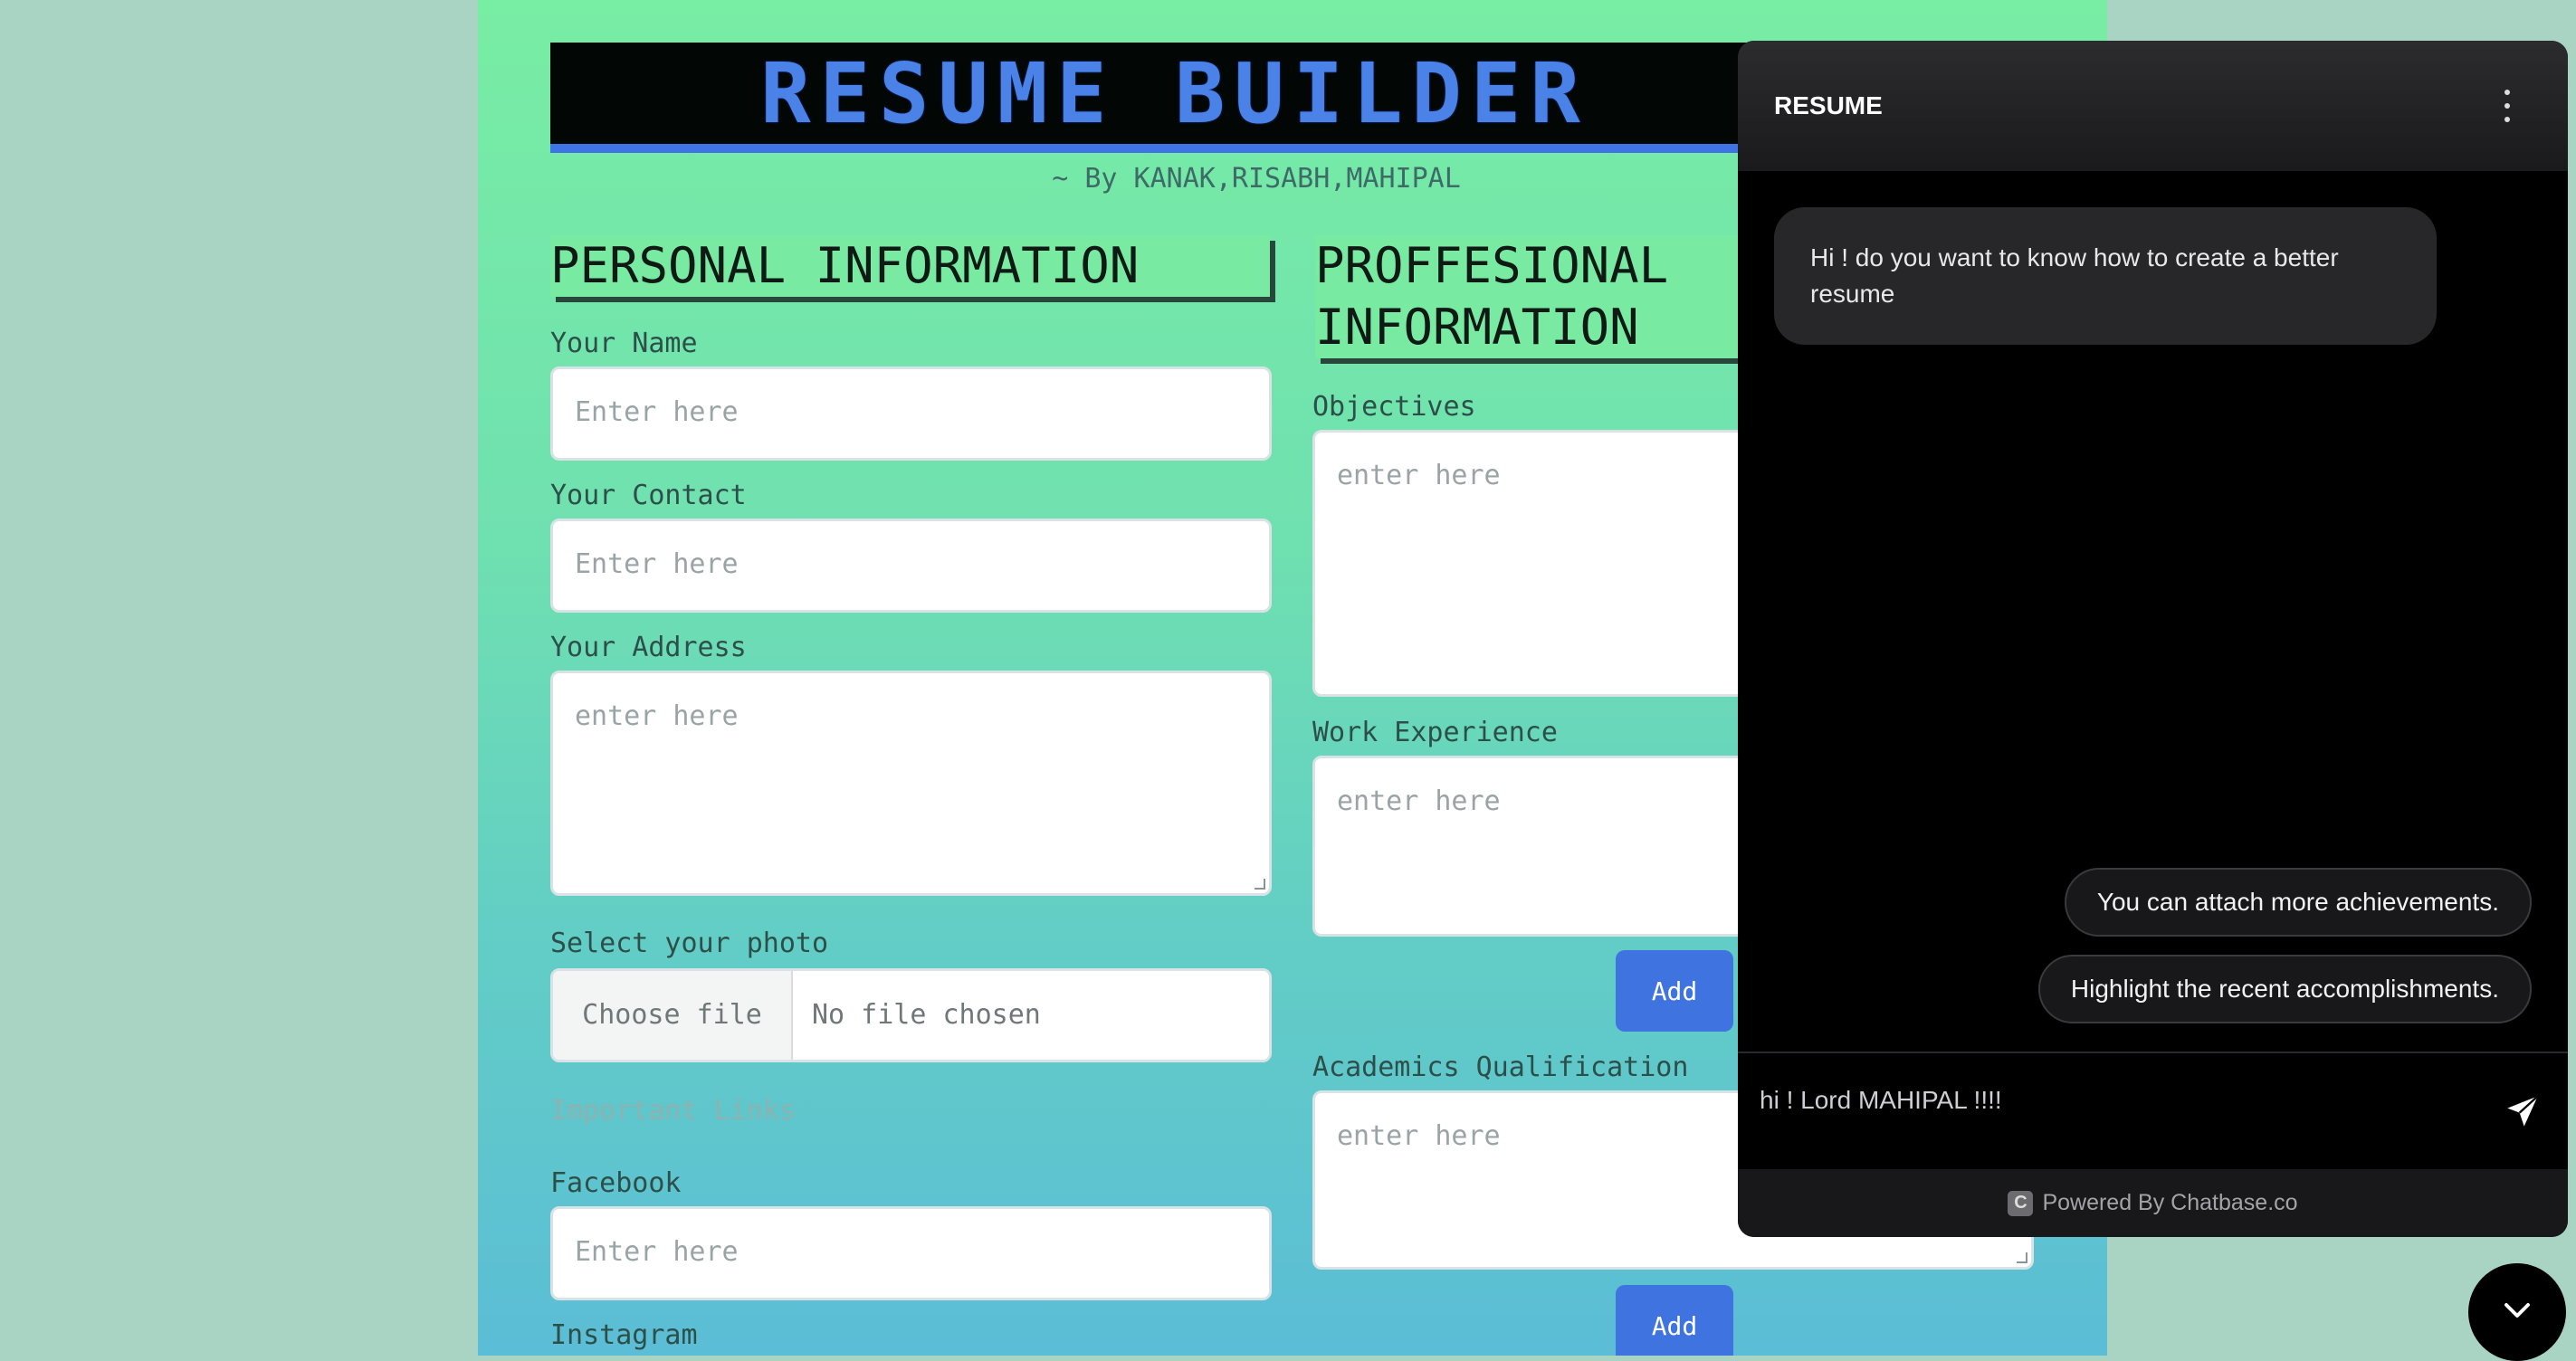  I want to click on page-title: RESUME BUILDER, so click(1175, 93).